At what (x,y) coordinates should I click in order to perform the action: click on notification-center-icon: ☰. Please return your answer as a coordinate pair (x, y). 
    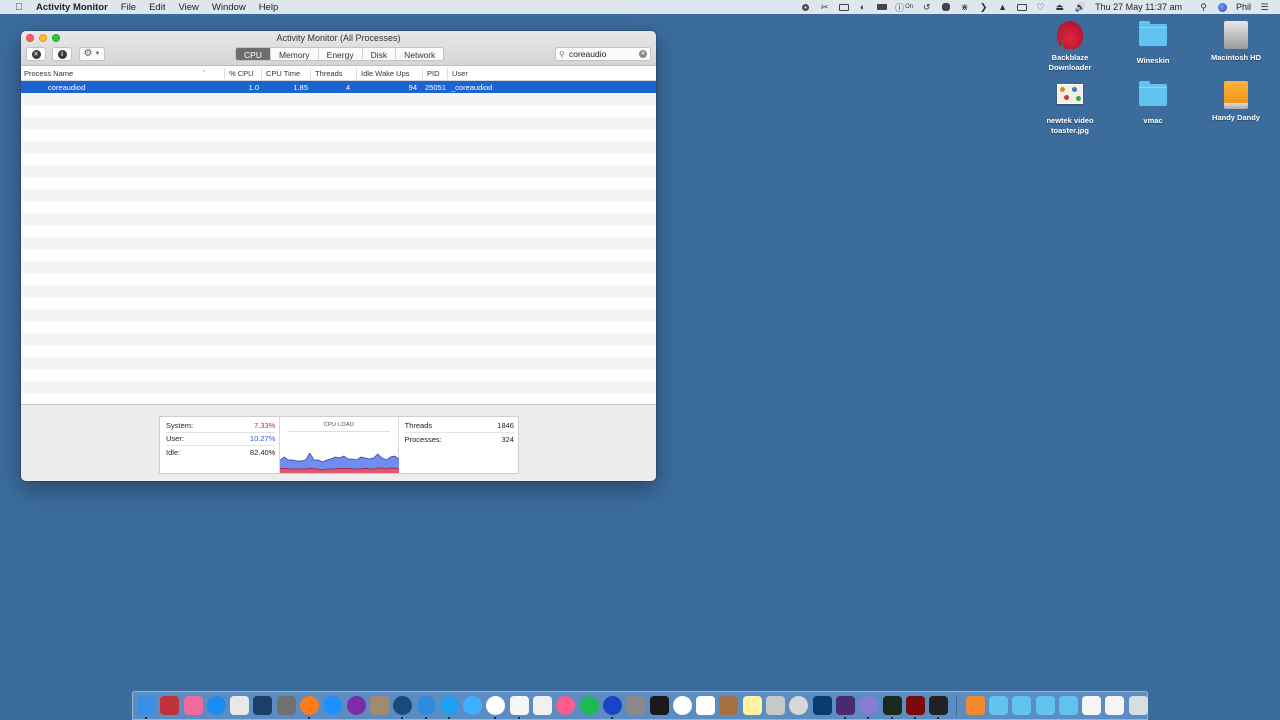
    Looking at the image, I should click on (1264, 7).